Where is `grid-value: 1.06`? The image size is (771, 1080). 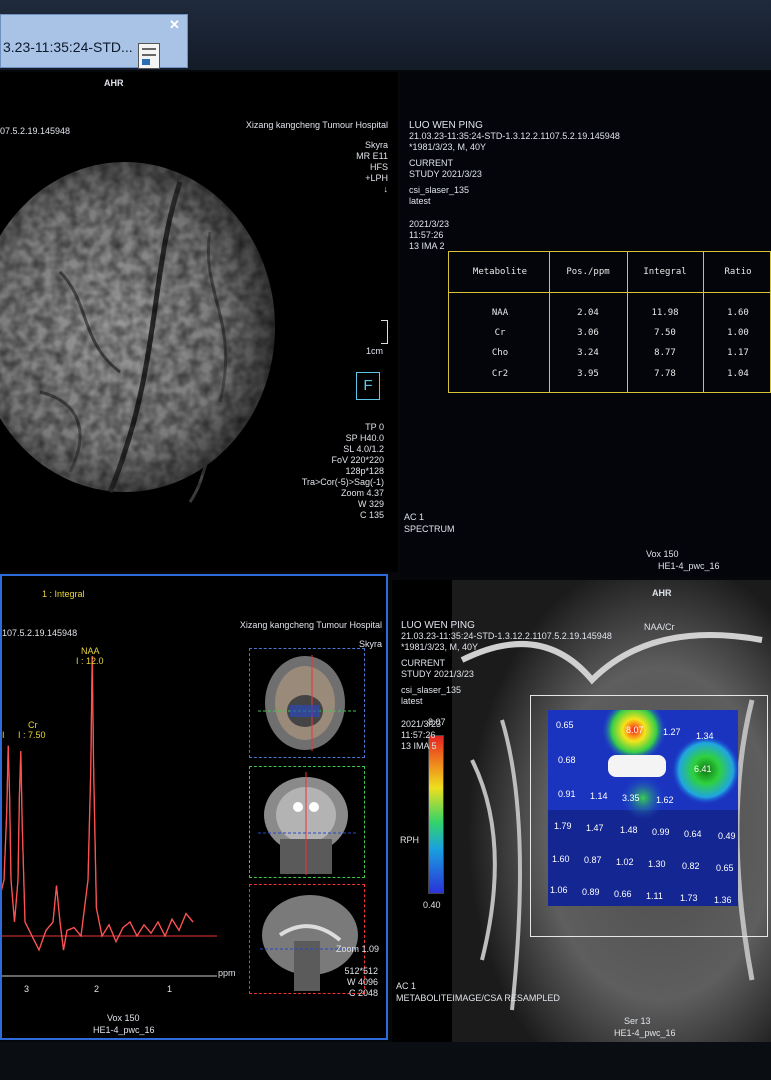
grid-value: 1.06 is located at coordinates (559, 890).